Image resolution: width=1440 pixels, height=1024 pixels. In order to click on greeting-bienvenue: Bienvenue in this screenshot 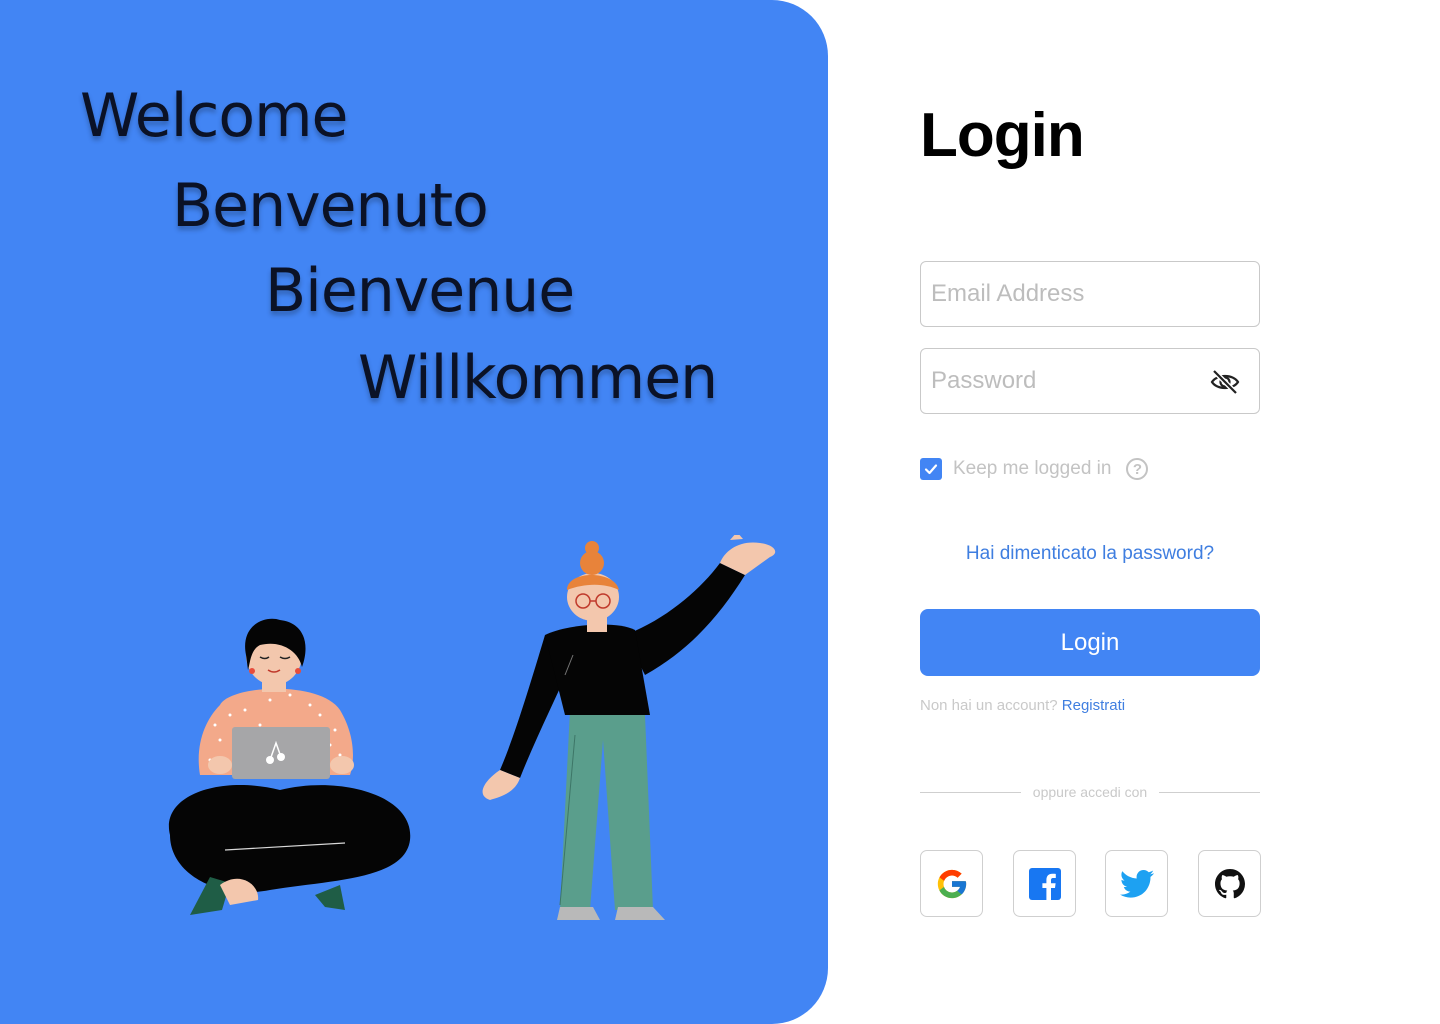, I will do `click(420, 291)`.